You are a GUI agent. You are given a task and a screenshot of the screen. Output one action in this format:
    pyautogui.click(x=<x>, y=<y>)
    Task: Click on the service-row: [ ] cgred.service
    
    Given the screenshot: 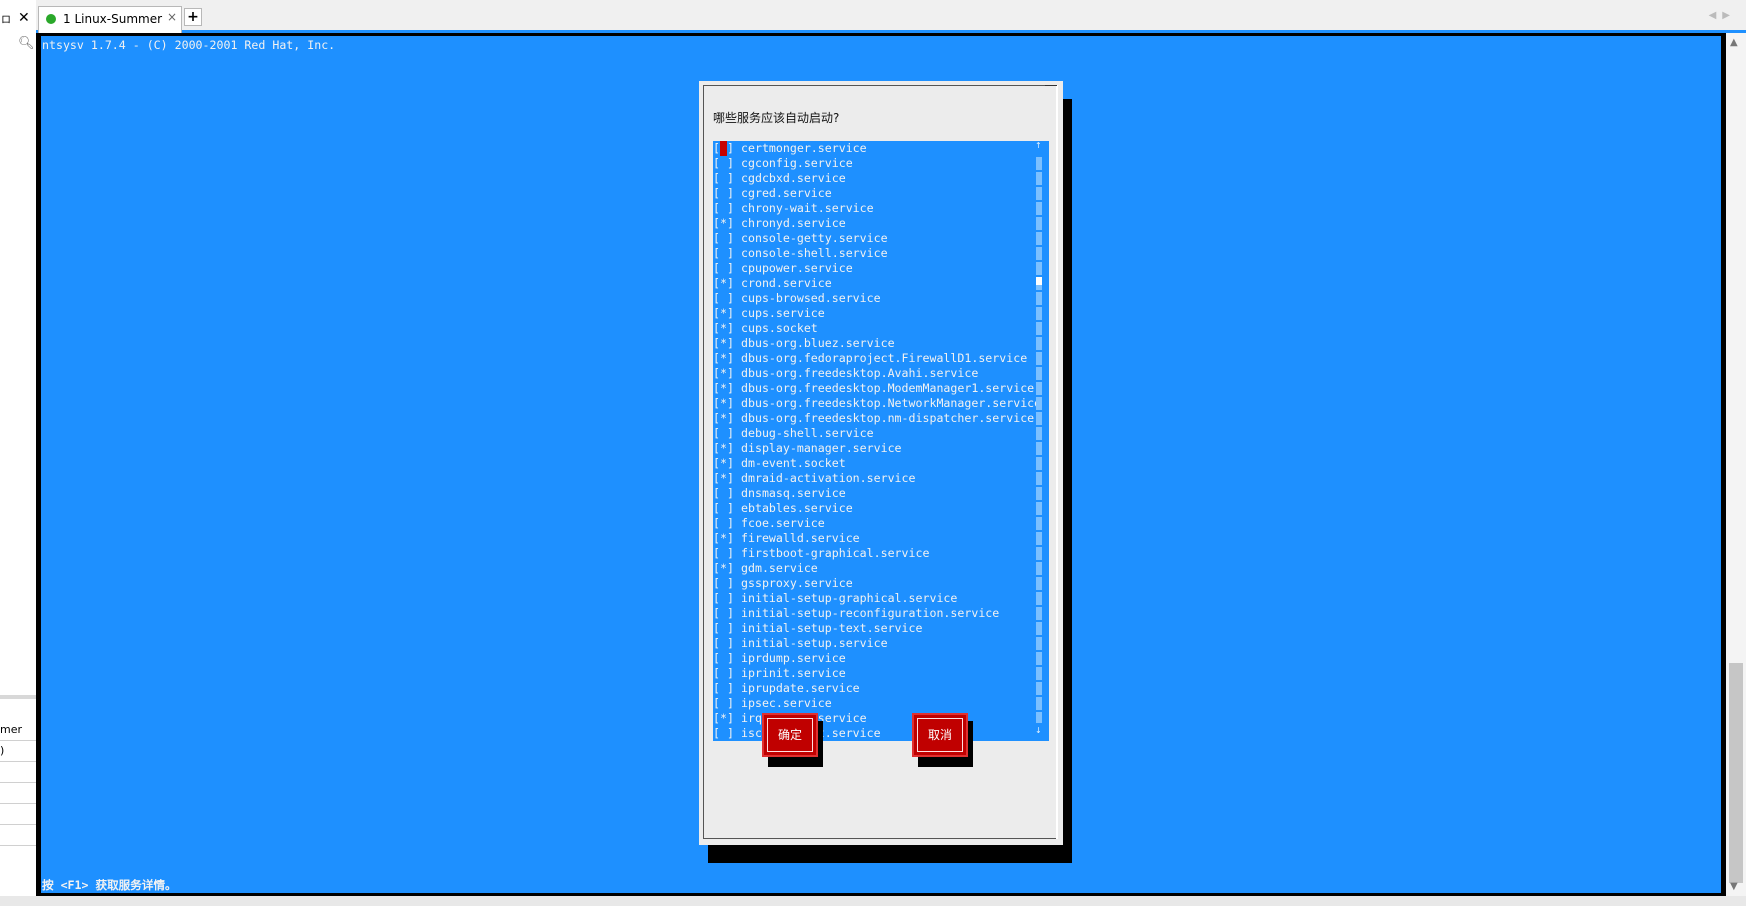 What is the action you would take?
    pyautogui.click(x=881, y=193)
    